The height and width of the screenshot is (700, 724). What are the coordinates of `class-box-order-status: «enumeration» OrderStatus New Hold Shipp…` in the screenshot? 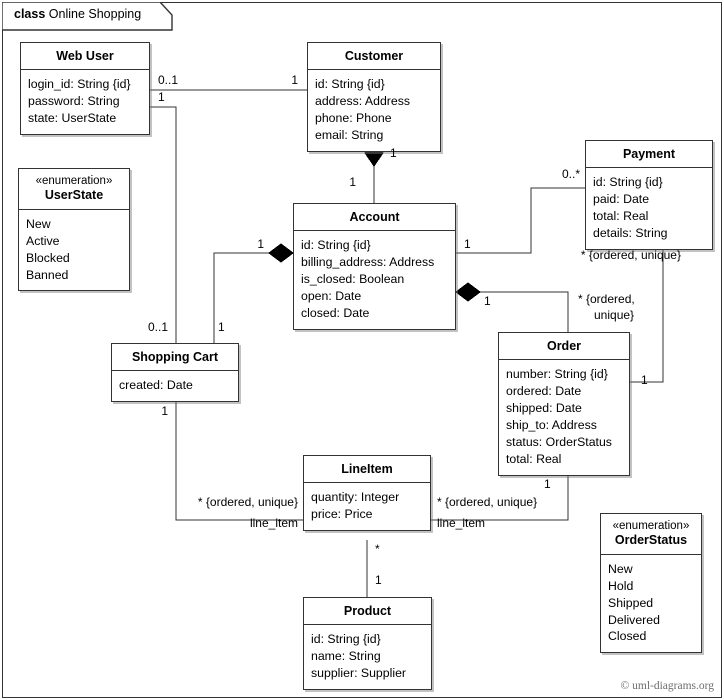 It's located at (651, 583).